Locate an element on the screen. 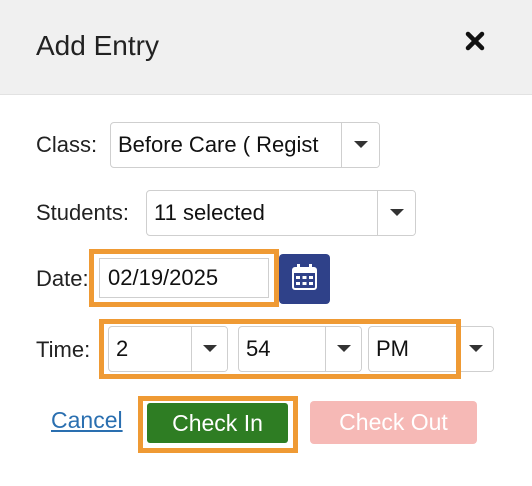 The width and height of the screenshot is (532, 486). check-out-button: Check Out is located at coordinates (393, 422).